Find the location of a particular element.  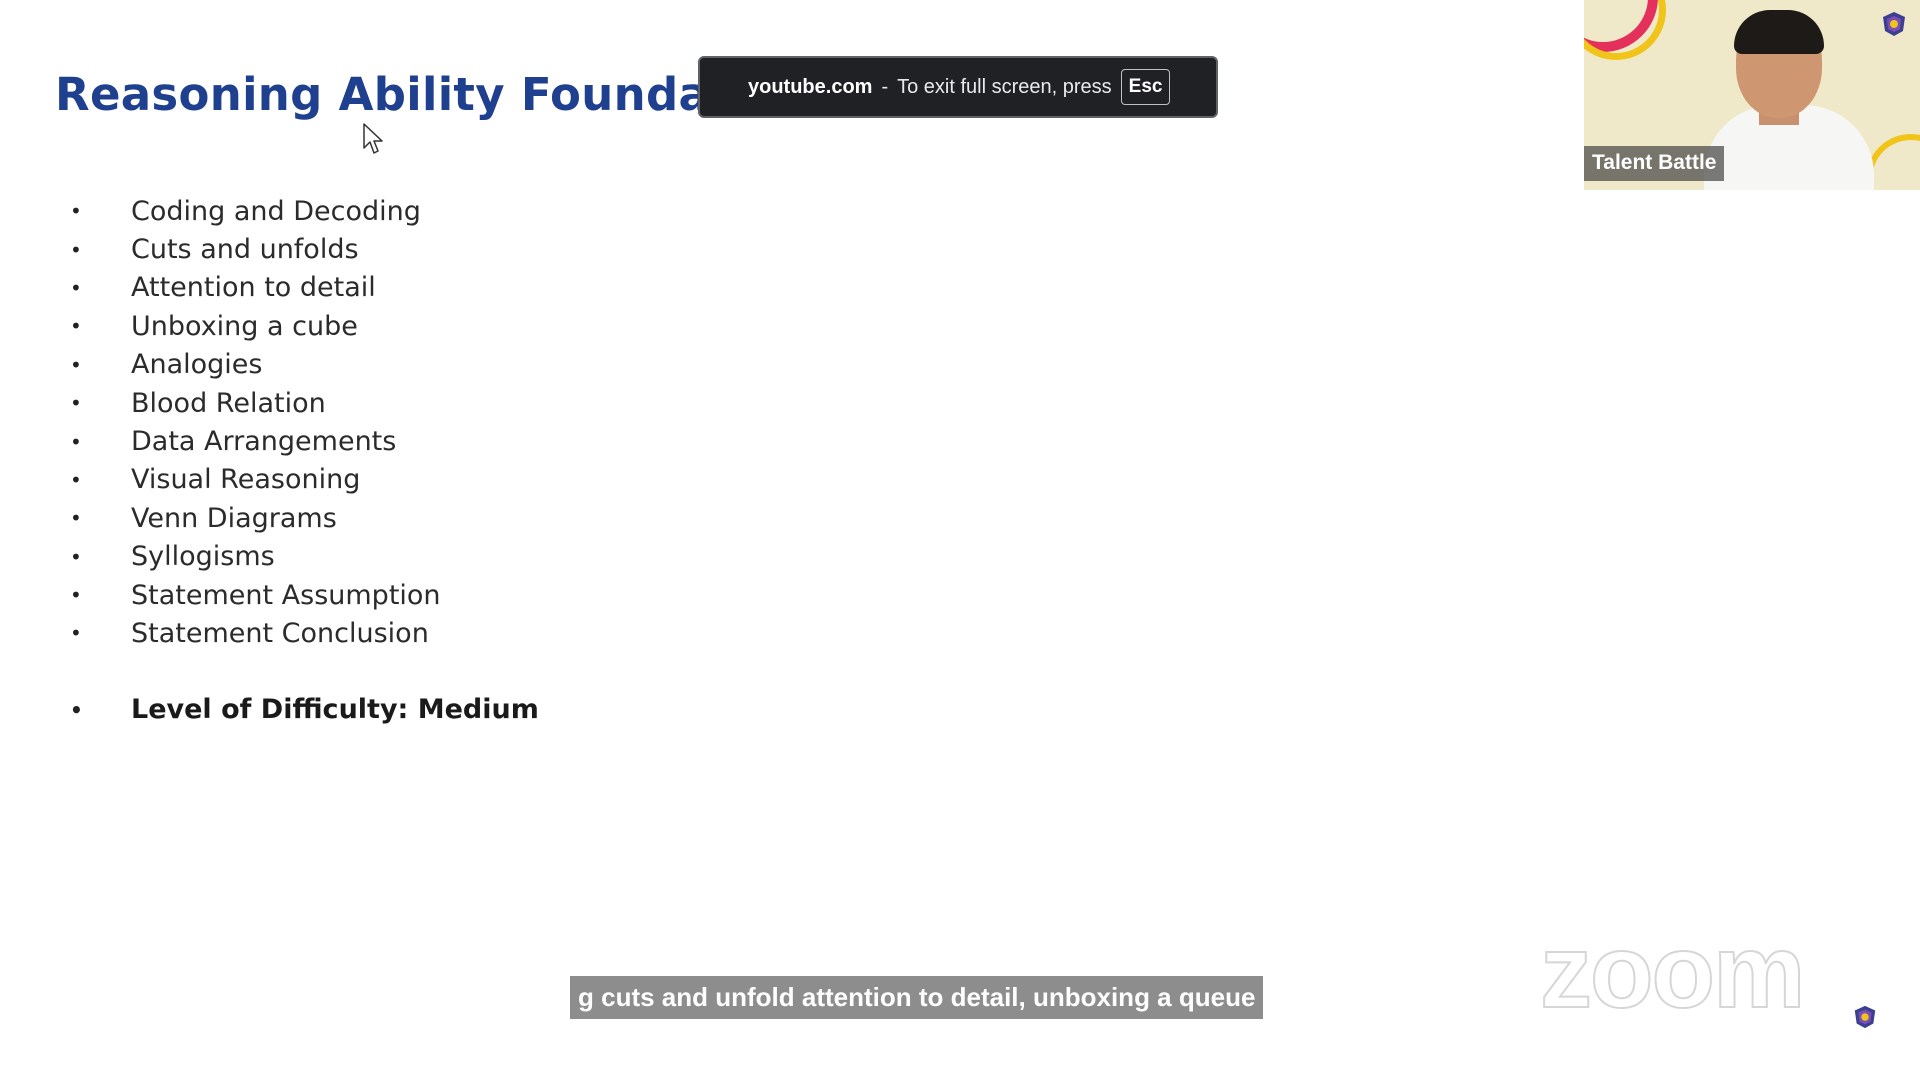

topic-item: • Cuts and unfolds is located at coordinates (304, 249).